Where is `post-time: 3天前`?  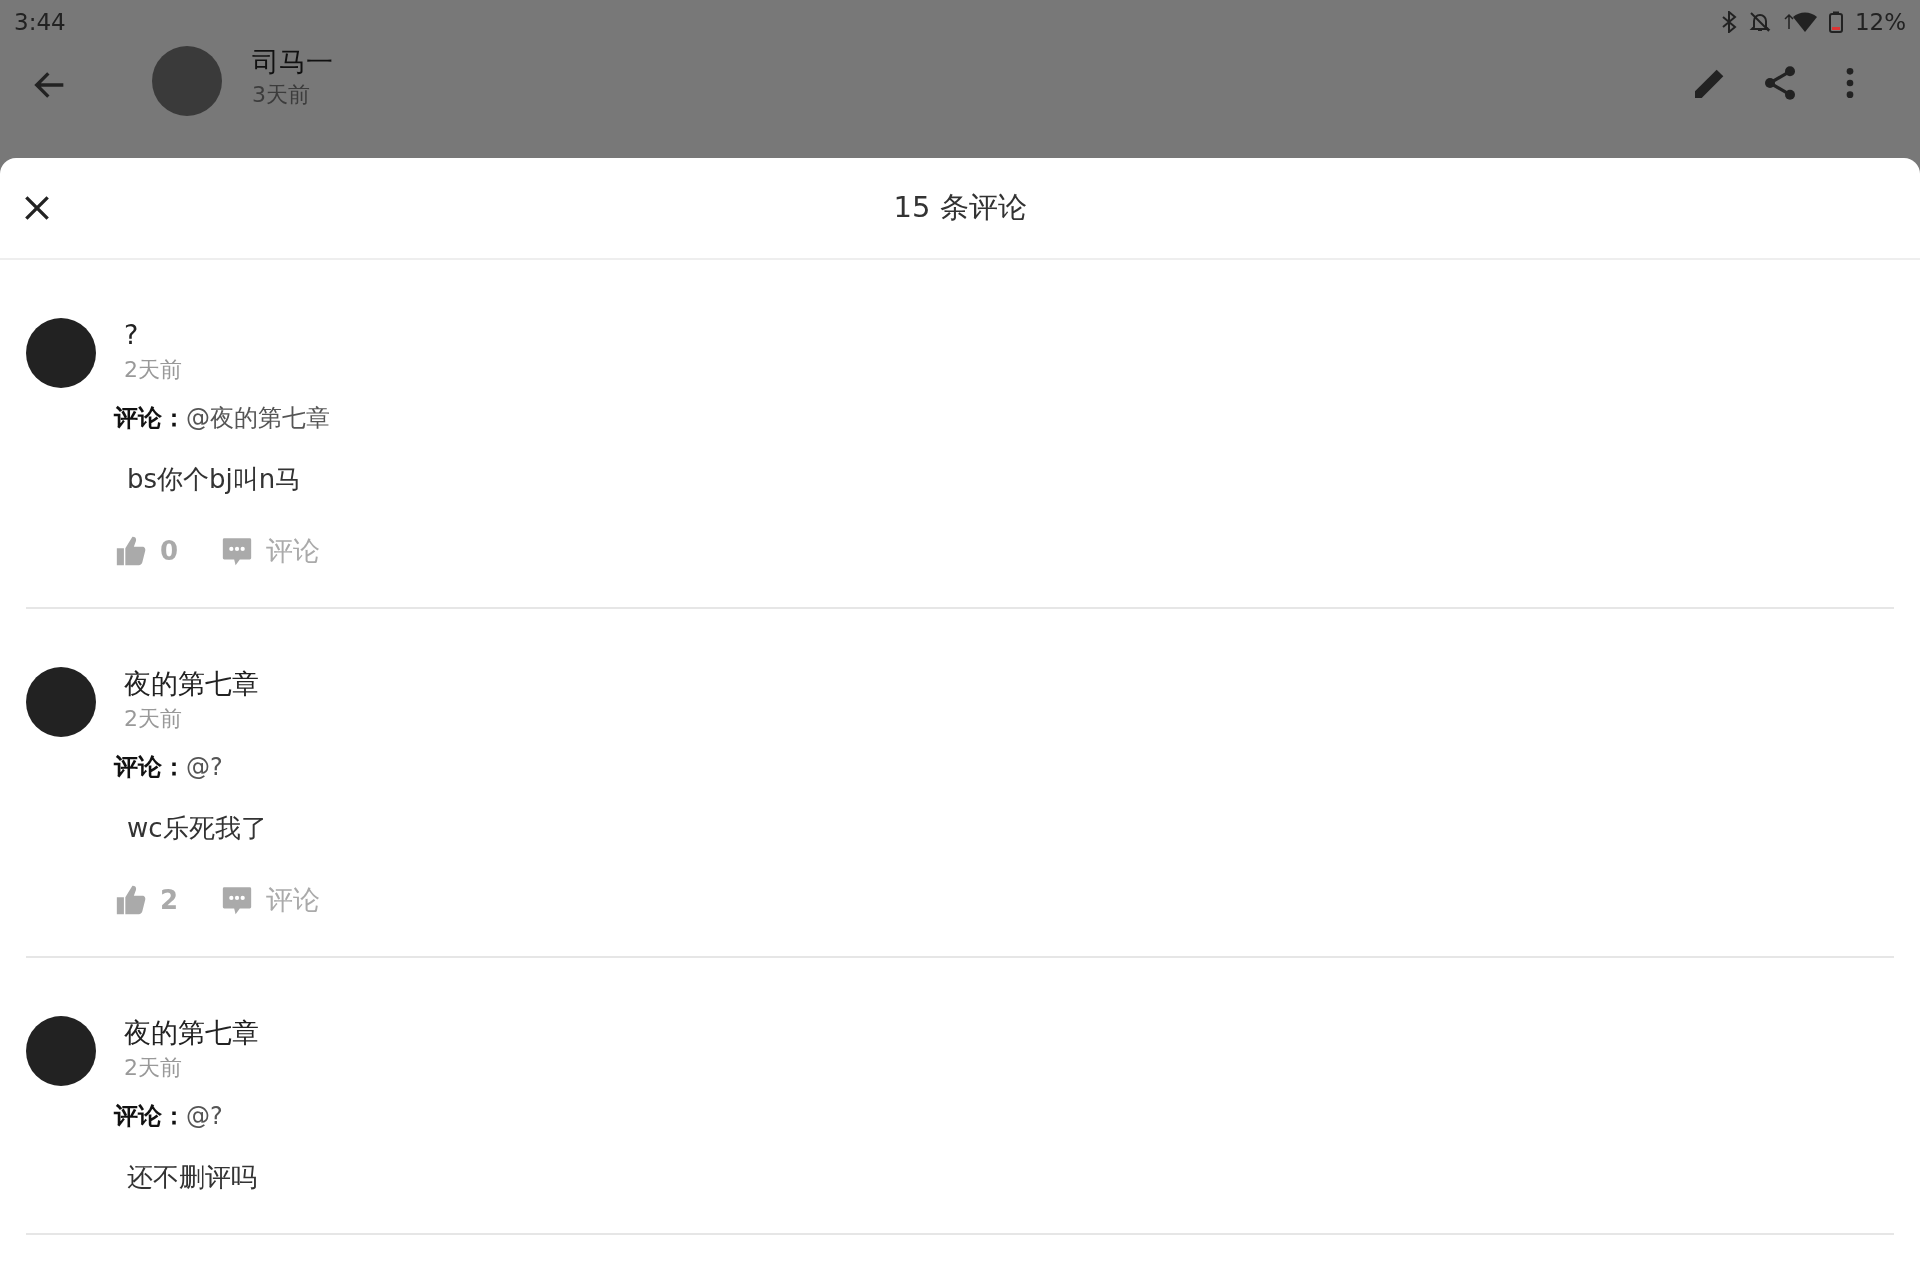 post-time: 3天前 is located at coordinates (281, 95).